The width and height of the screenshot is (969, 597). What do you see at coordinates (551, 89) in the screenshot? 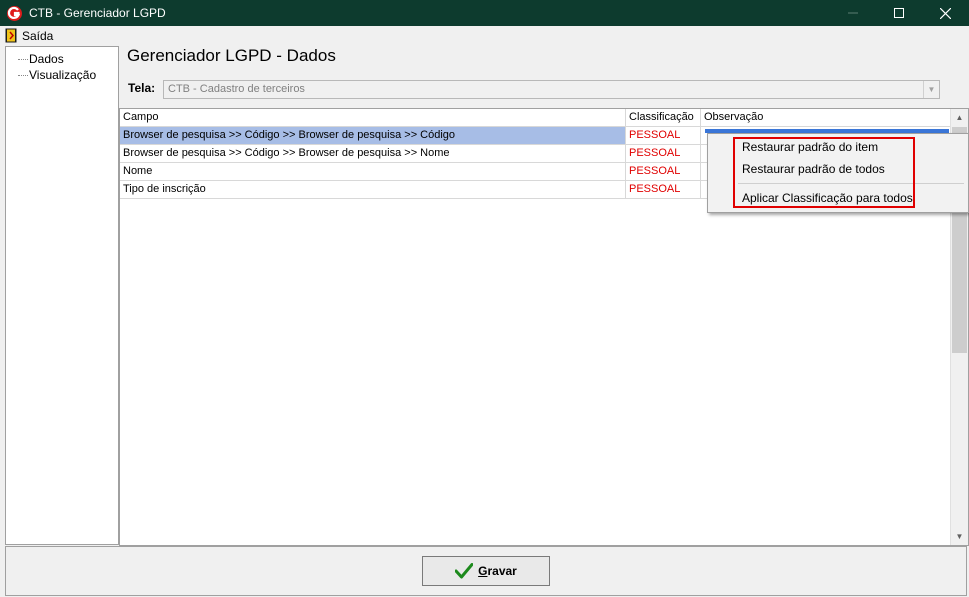
I see `screen-select: CTB - Cadastro de terceiros ▼` at bounding box center [551, 89].